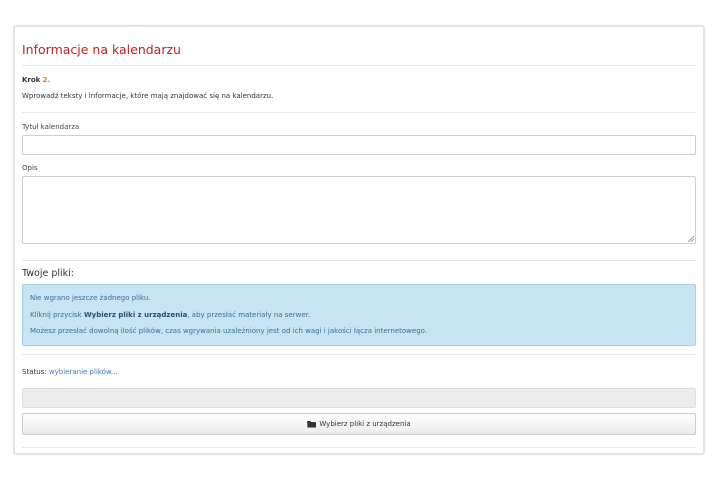 The image size is (720, 480). I want to click on status-label: Status:, so click(34, 372).